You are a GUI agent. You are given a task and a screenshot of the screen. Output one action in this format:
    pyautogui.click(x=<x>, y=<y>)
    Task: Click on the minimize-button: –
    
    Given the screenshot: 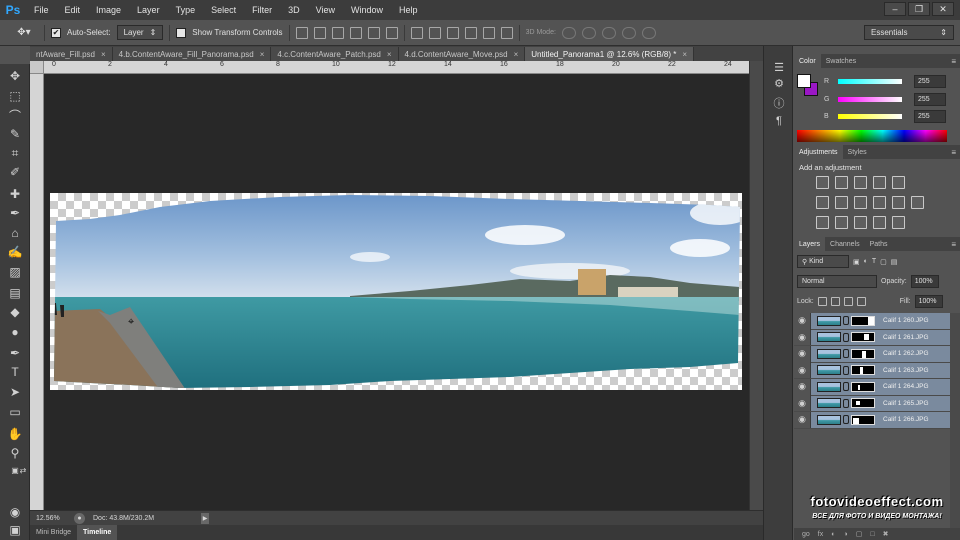 What is the action you would take?
    pyautogui.click(x=895, y=9)
    